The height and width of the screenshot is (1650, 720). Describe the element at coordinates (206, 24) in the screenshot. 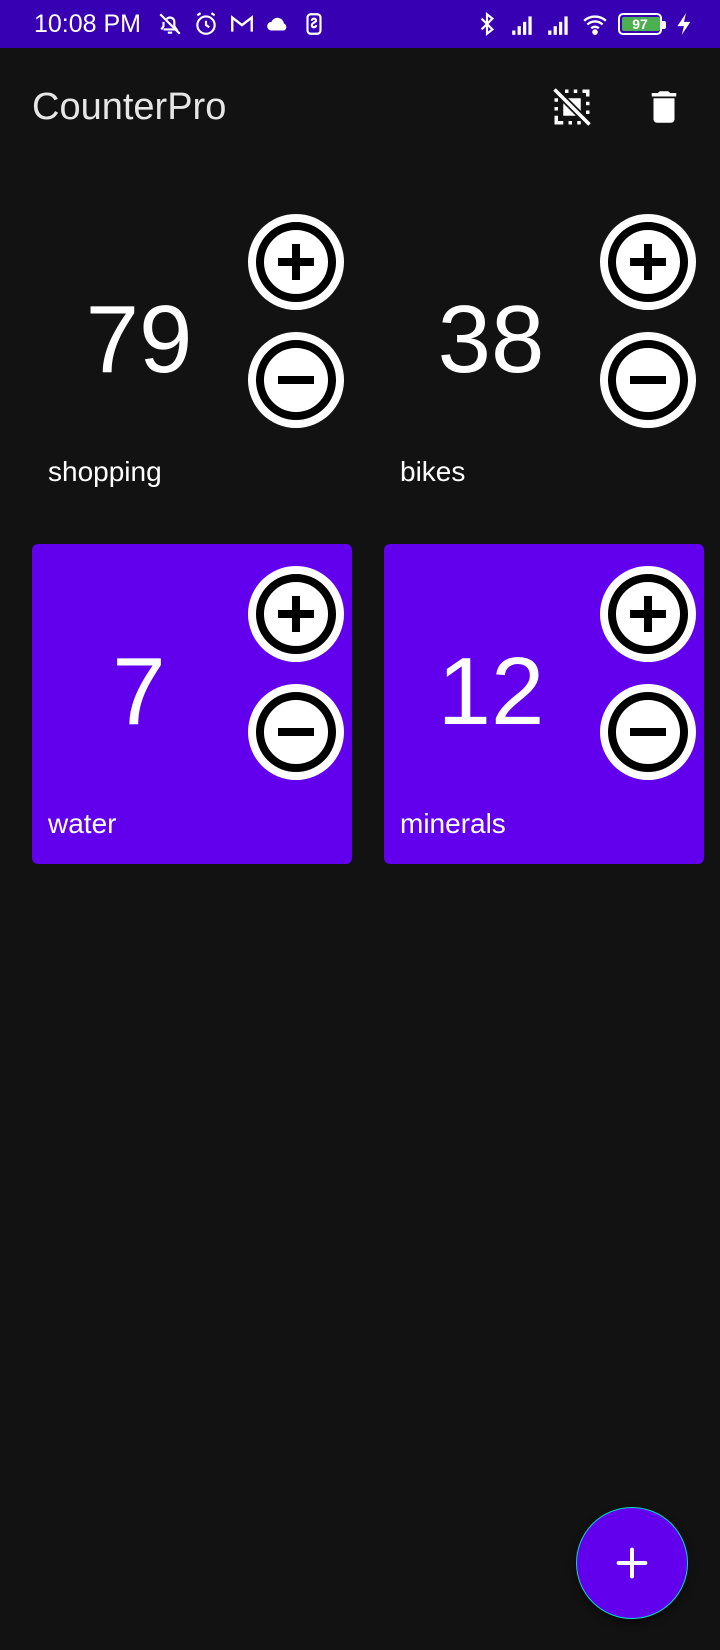

I see `alarm-icon` at that location.